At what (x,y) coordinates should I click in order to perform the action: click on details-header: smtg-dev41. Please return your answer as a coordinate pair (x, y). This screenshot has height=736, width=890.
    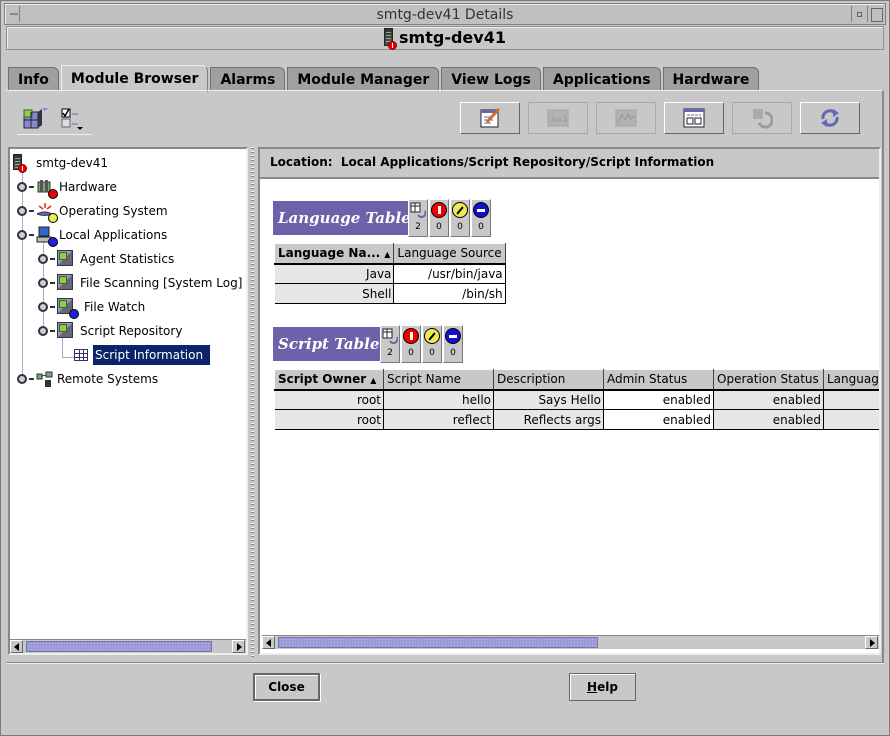
    Looking at the image, I should click on (445, 38).